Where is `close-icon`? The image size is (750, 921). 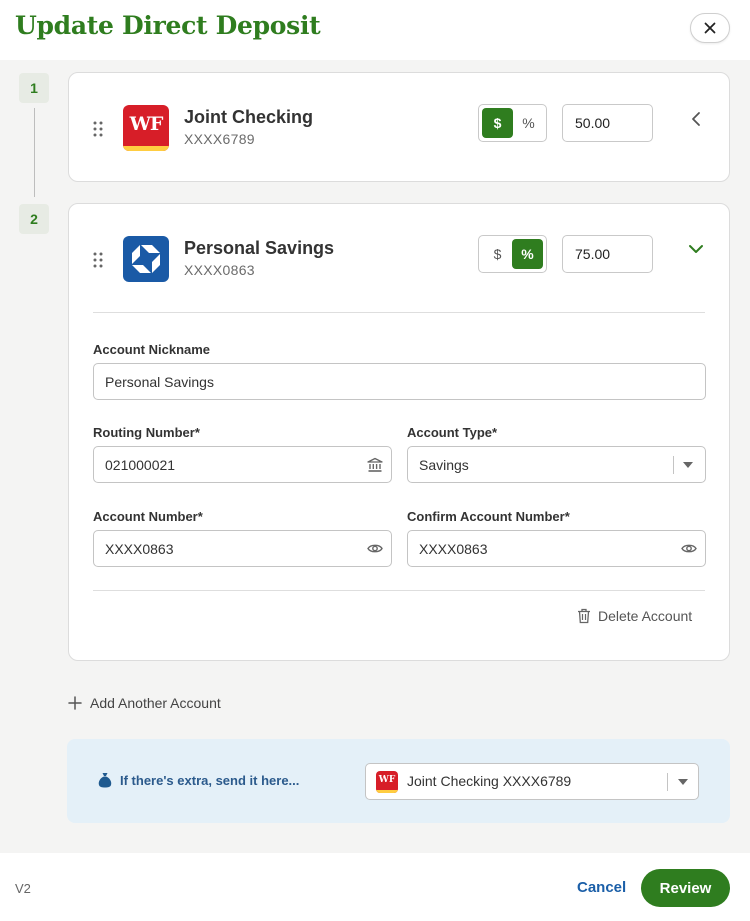 close-icon is located at coordinates (710, 28).